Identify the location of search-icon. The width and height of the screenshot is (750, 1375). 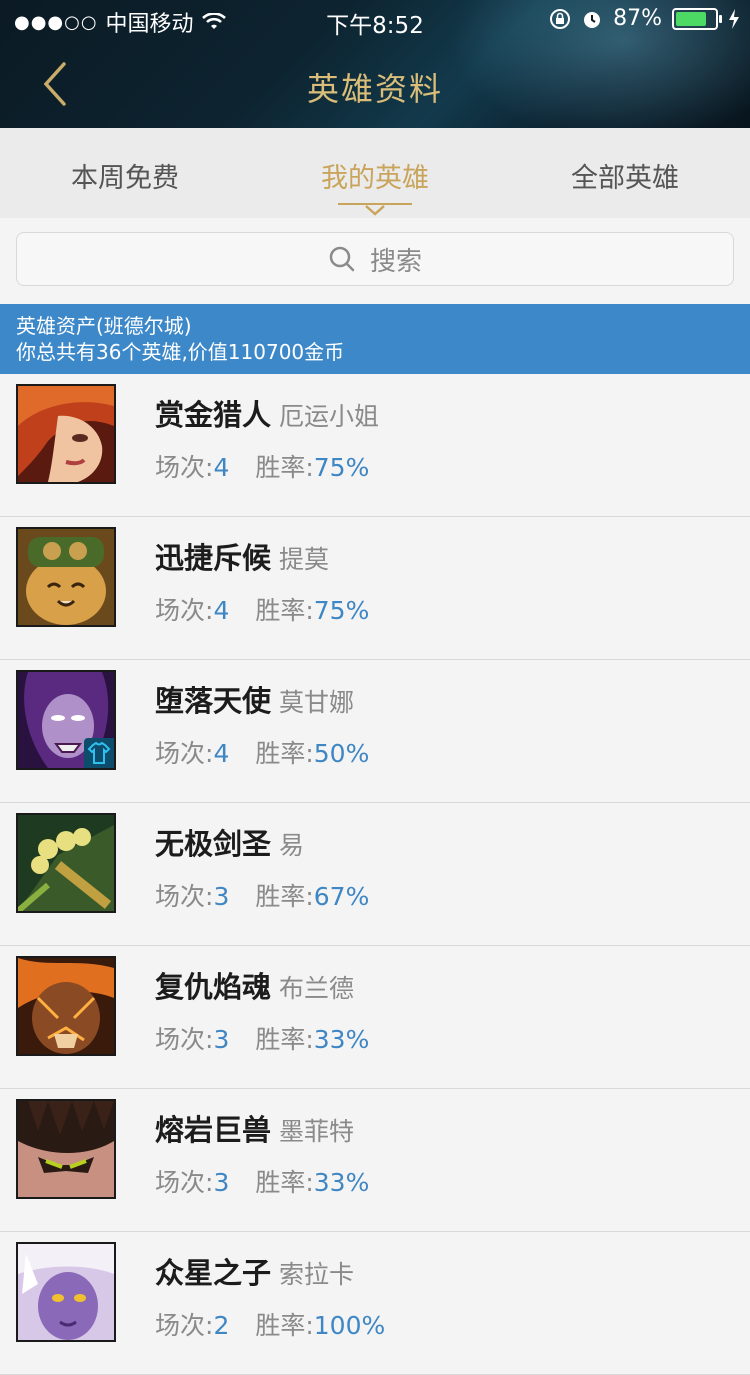
(342, 259).